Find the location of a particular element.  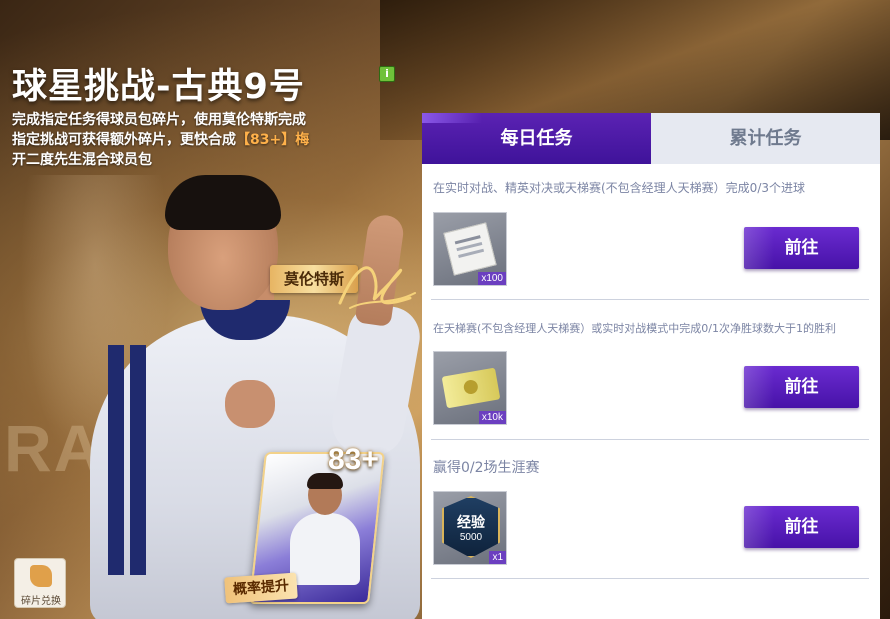

card-player-portrait is located at coordinates (325, 529).